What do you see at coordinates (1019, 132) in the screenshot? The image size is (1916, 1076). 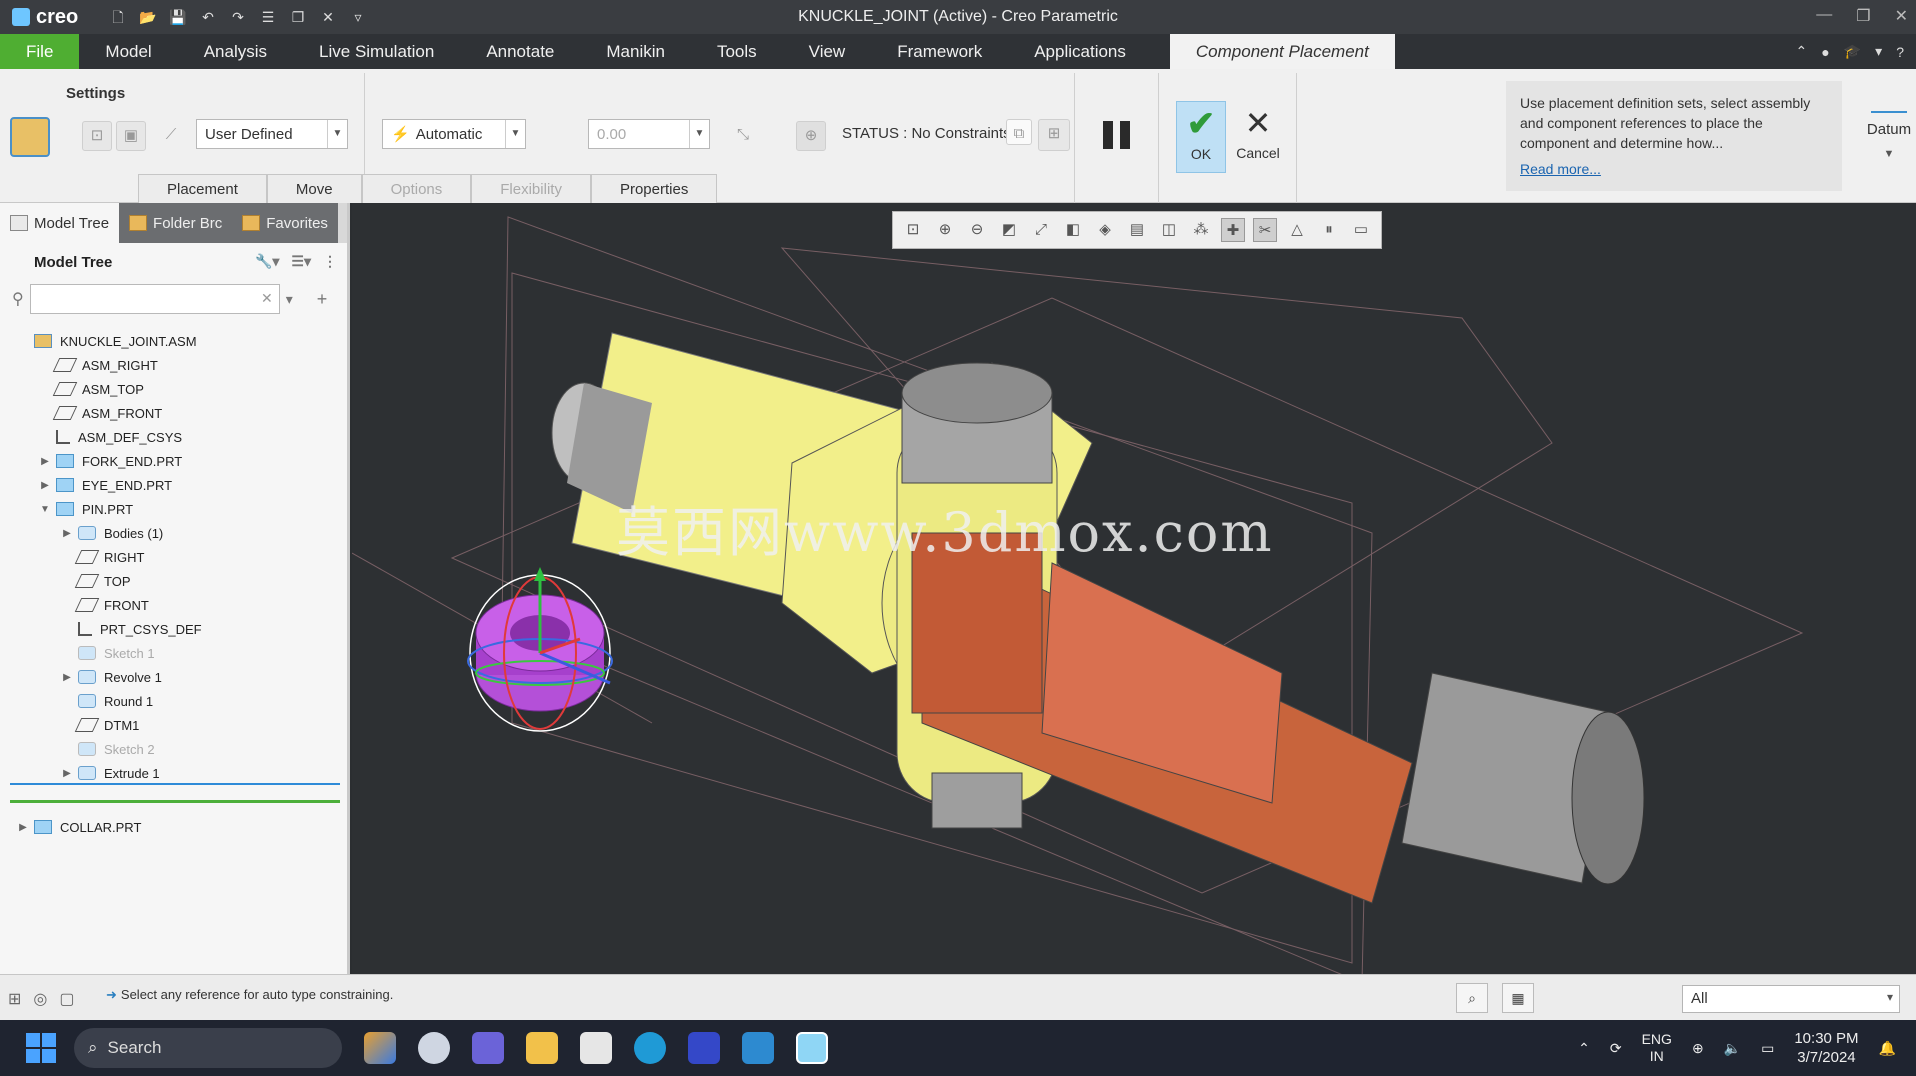 I see `separate-window-icon: ⧉` at bounding box center [1019, 132].